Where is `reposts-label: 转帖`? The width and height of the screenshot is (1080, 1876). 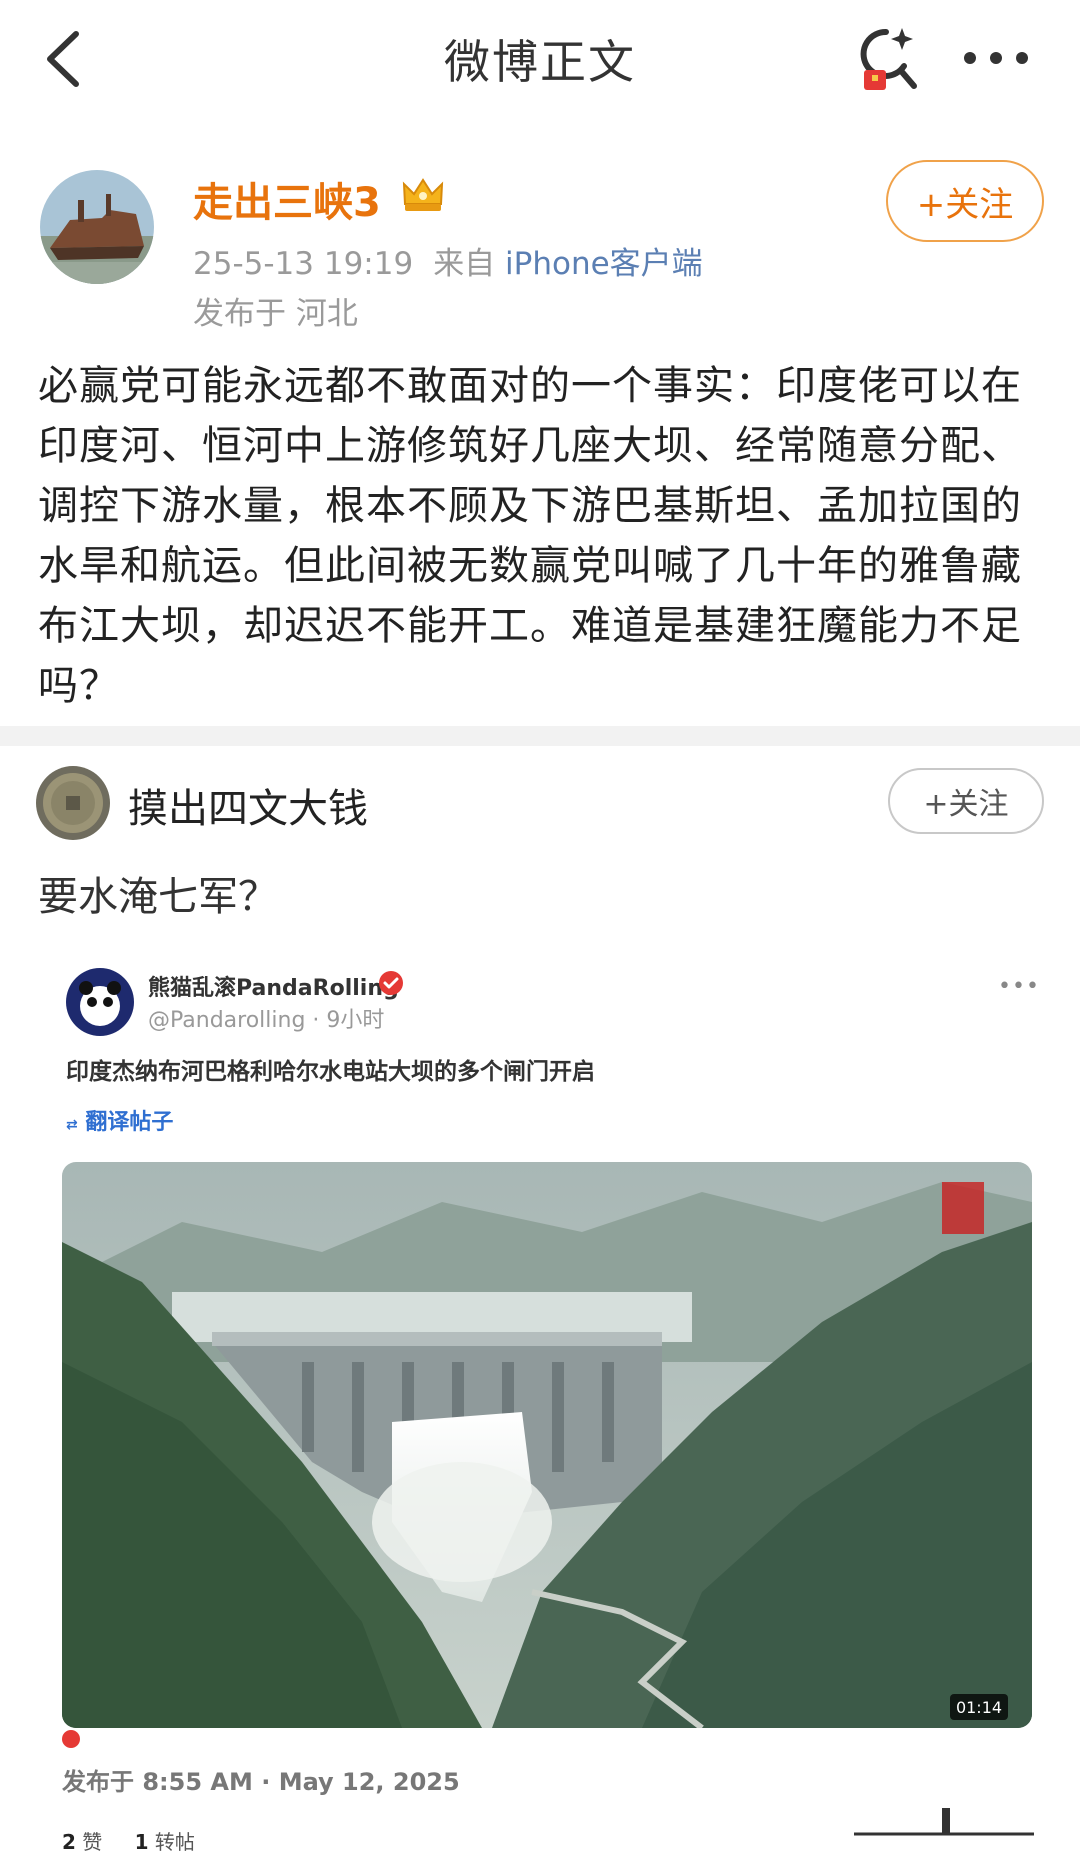
reposts-label: 转帖 is located at coordinates (174, 1842).